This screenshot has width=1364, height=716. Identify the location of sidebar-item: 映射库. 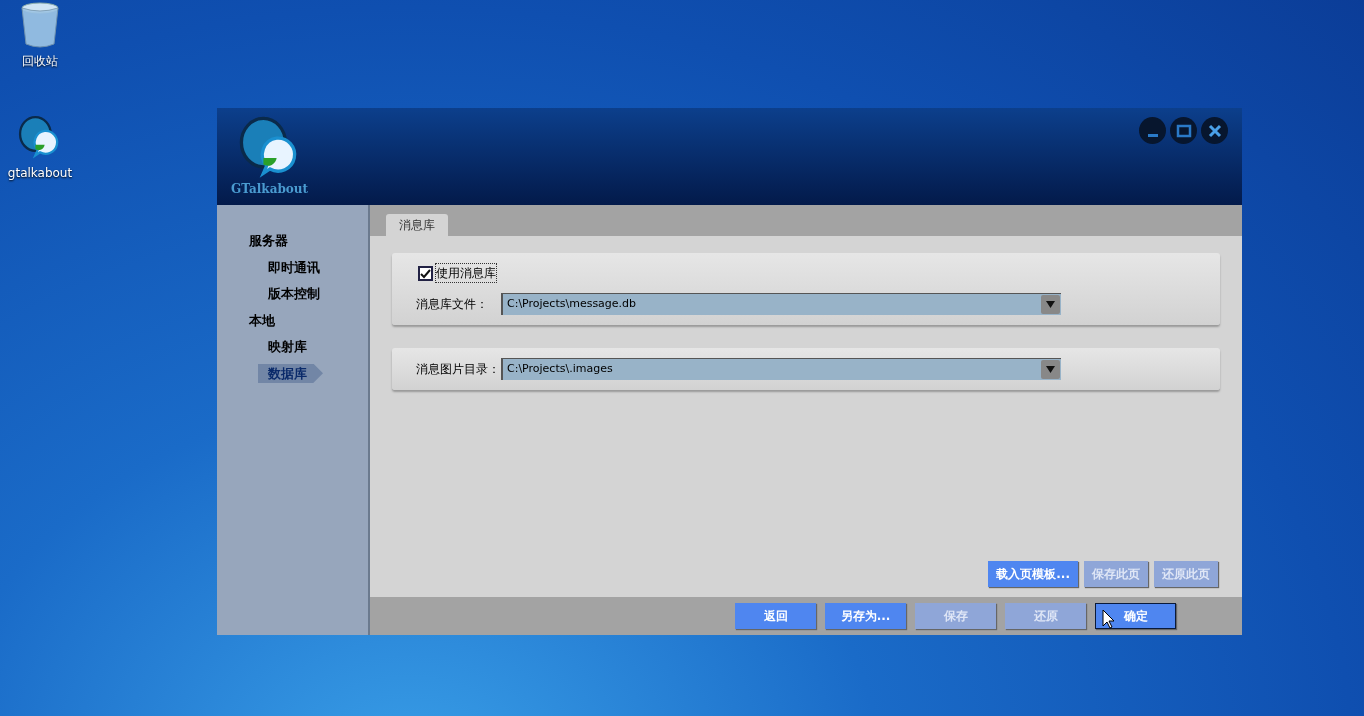
(287, 347).